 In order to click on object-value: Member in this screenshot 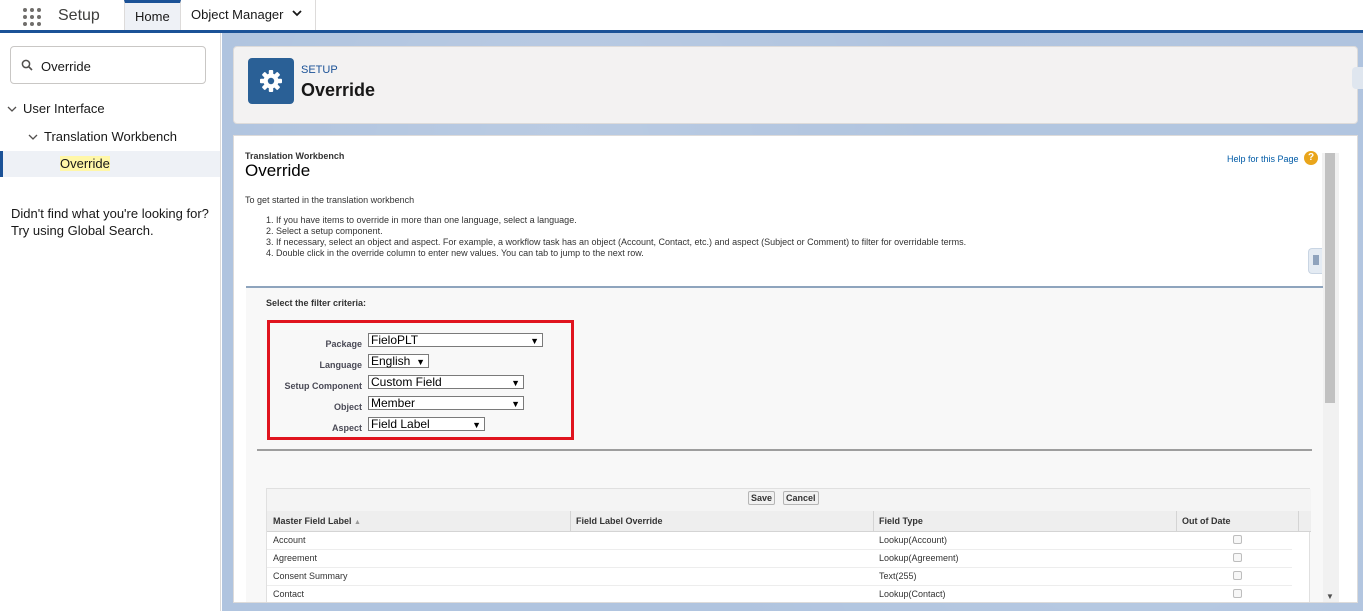, I will do `click(393, 403)`.